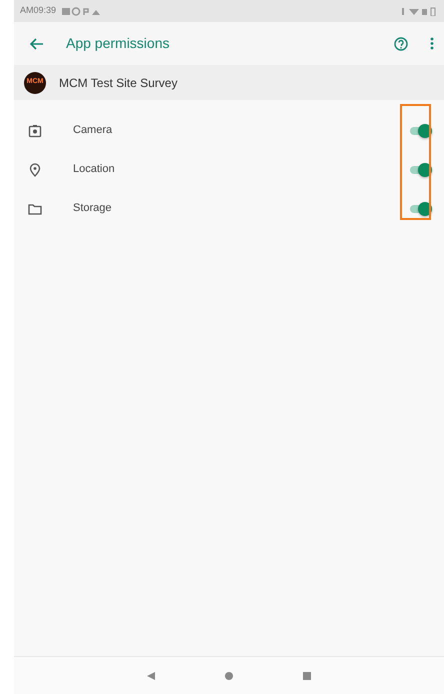 This screenshot has height=694, width=444. I want to click on back-nav-icon, so click(151, 676).